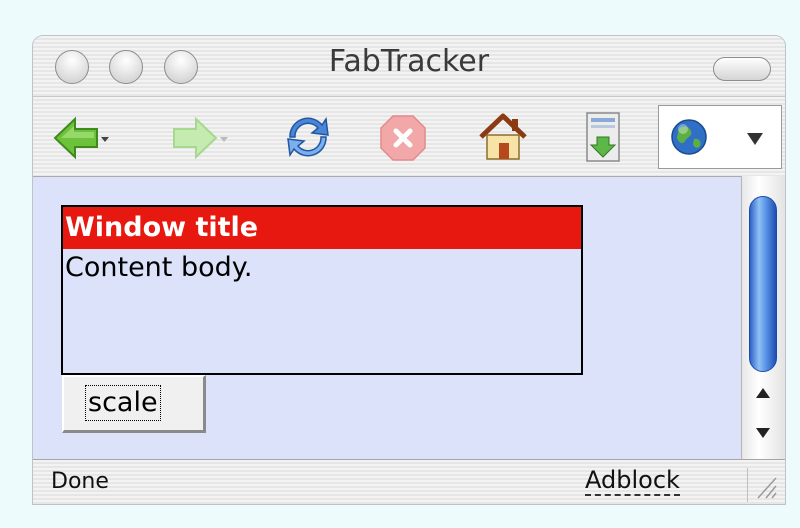  Describe the element at coordinates (503, 136) in the screenshot. I see `home-icon` at that location.